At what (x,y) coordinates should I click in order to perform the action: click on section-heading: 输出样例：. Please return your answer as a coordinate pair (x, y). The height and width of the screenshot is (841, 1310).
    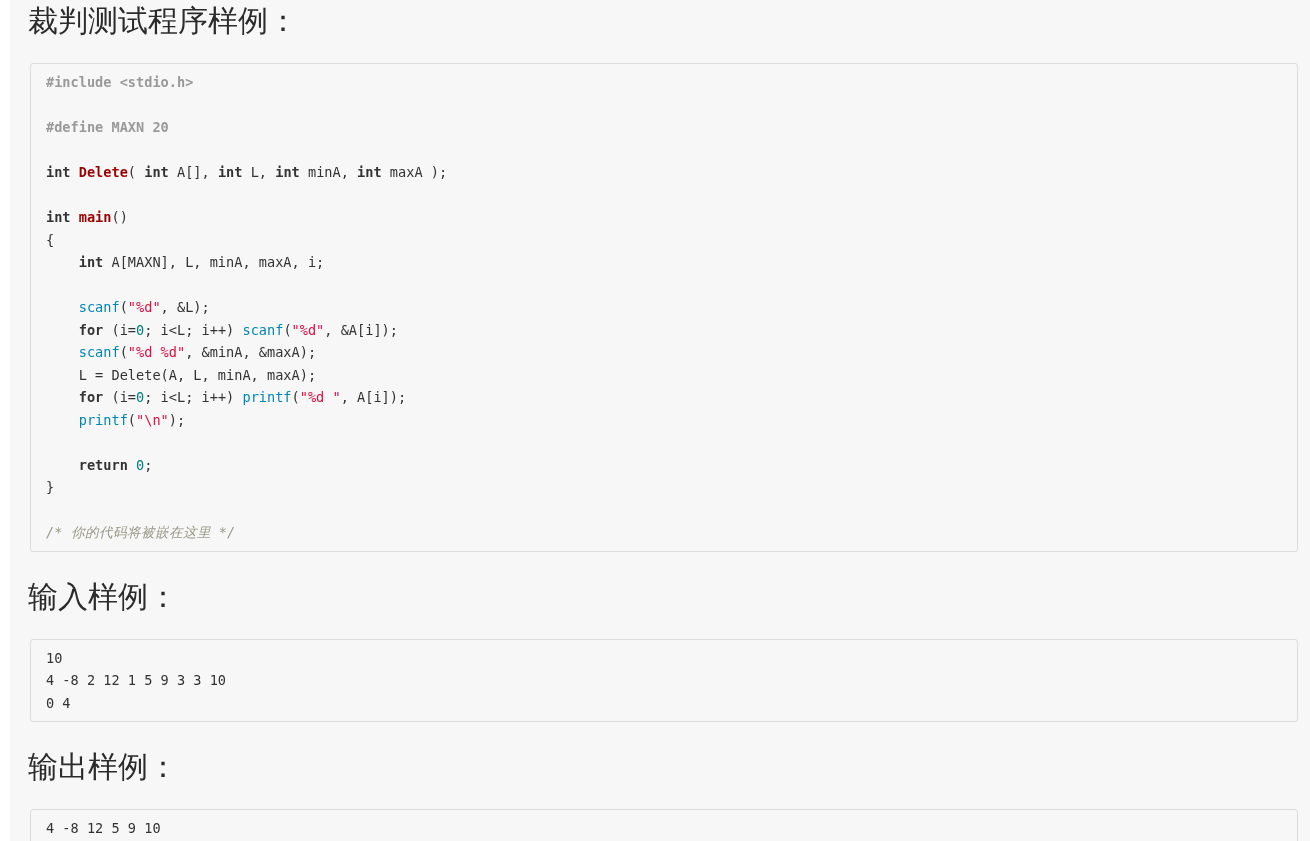
    Looking at the image, I should click on (103, 767).